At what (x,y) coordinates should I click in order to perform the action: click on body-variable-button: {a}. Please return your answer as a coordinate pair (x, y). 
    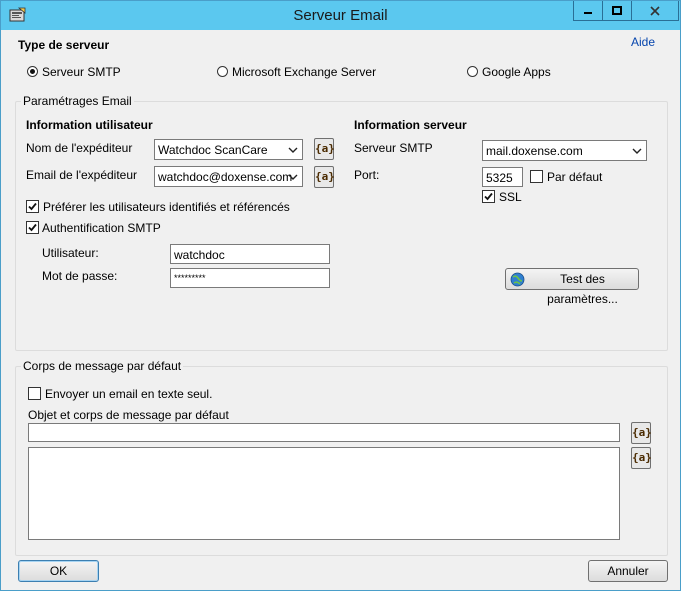
    Looking at the image, I should click on (641, 458).